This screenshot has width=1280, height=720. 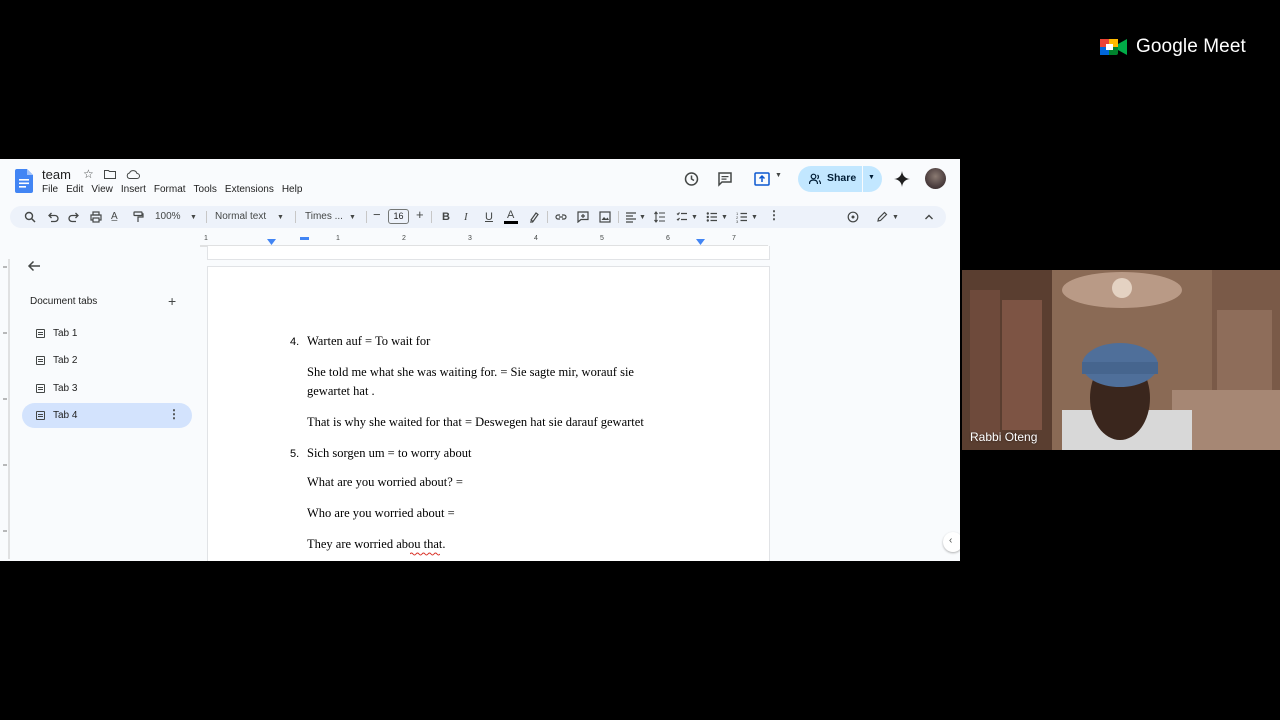 I want to click on checklist-icon, so click(x=682, y=217).